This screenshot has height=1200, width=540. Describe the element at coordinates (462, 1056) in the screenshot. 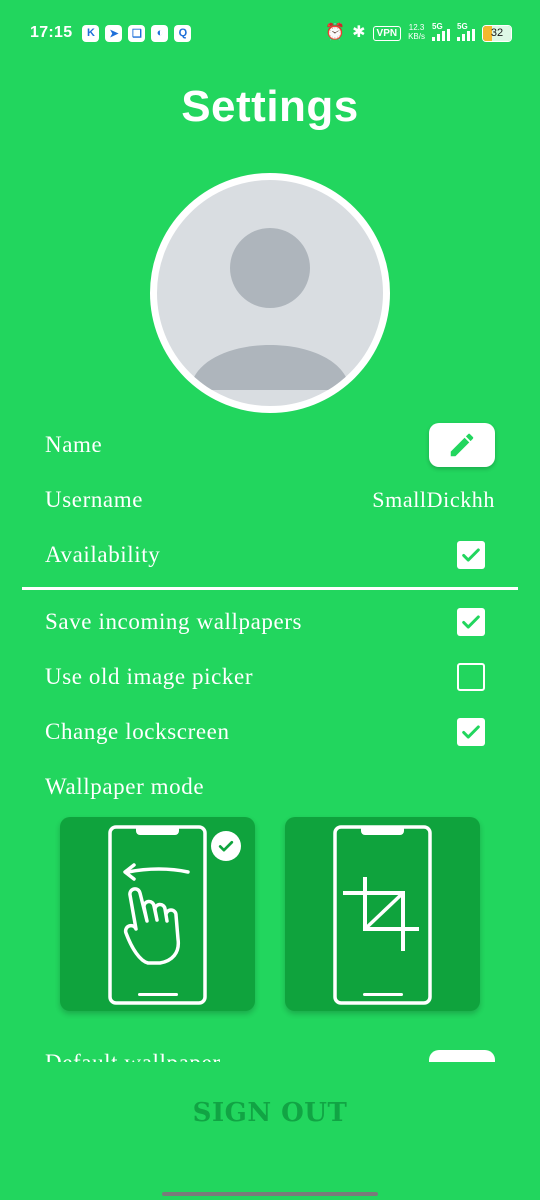

I see `default-wallpaper-button` at that location.